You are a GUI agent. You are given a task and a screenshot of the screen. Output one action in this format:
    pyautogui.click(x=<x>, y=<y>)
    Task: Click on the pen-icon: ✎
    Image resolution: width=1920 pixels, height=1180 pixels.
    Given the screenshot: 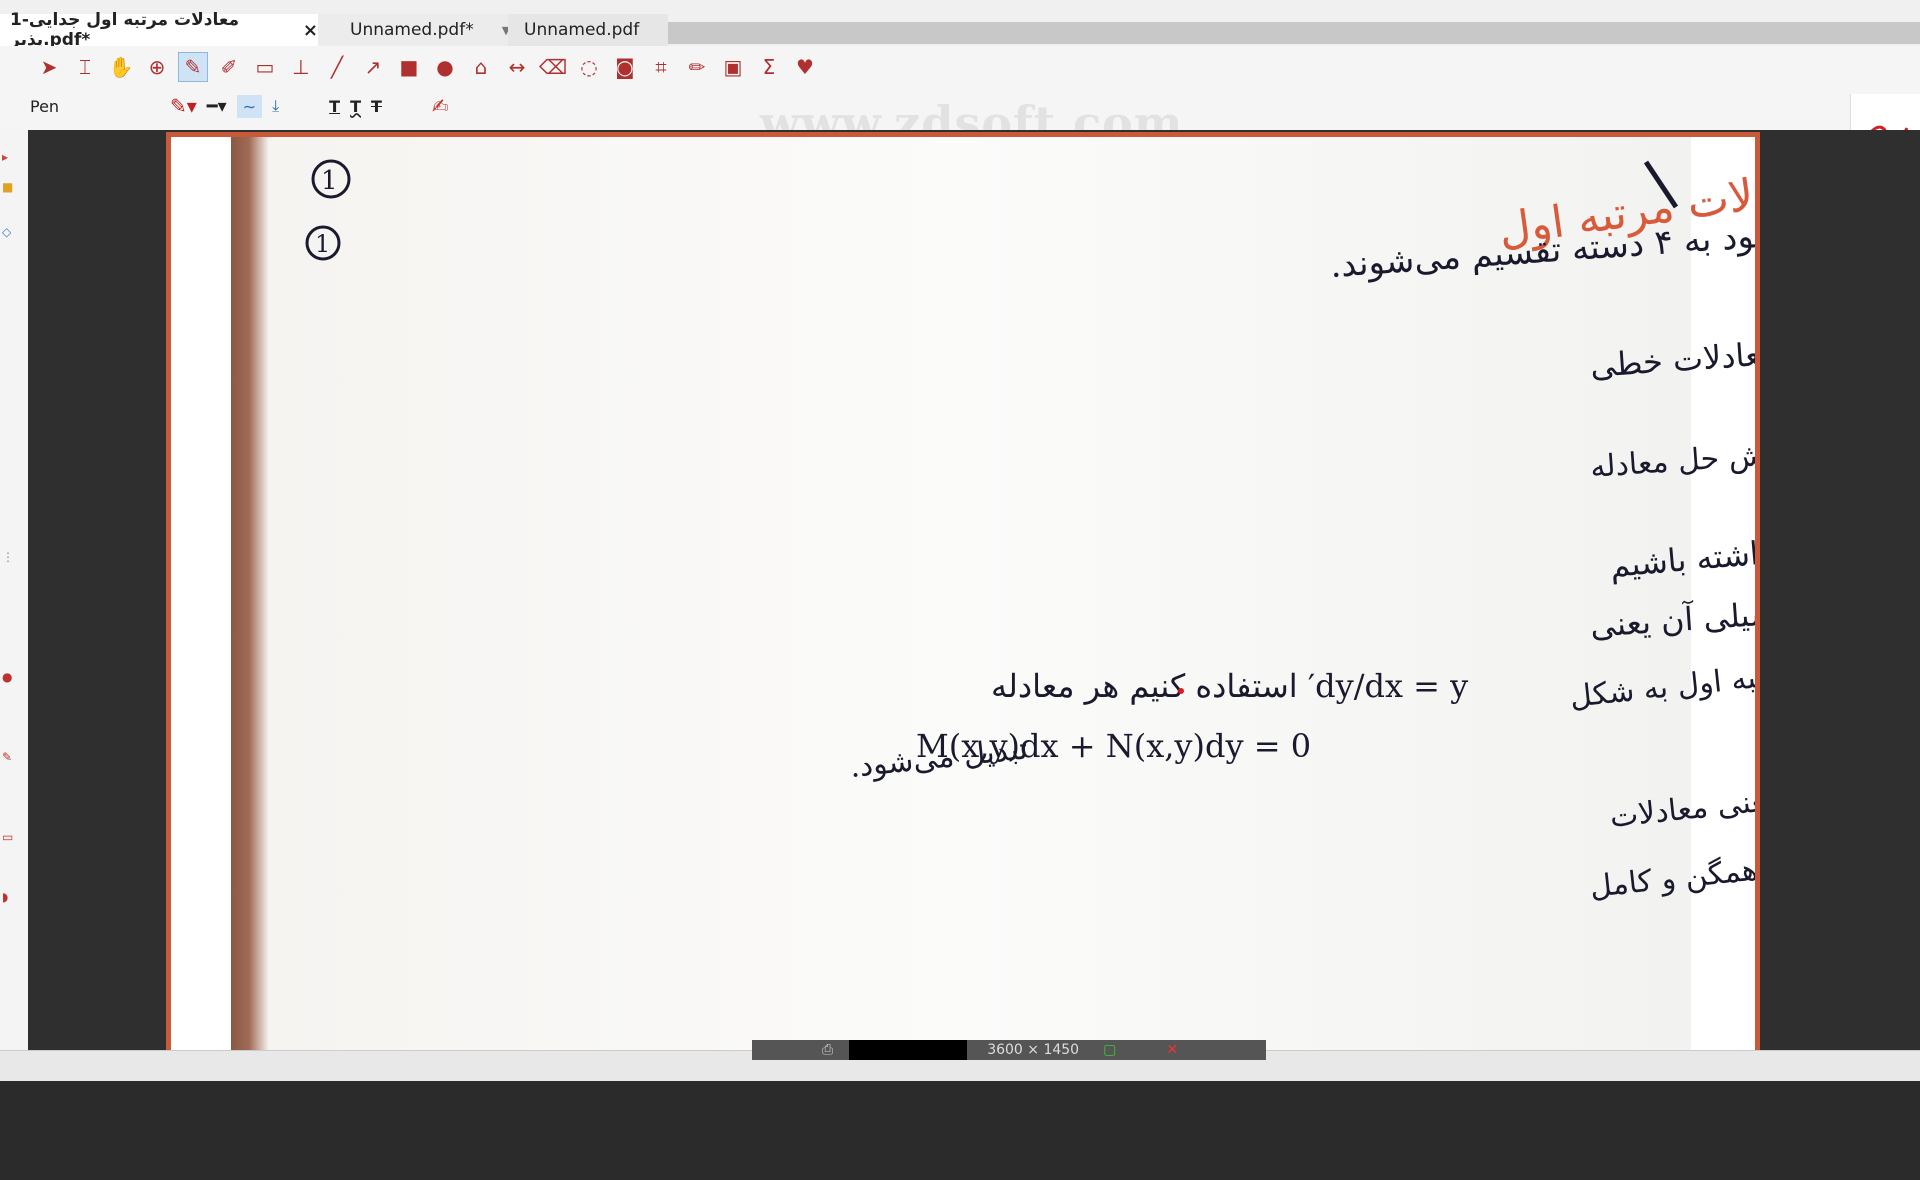 What is the action you would take?
    pyautogui.click(x=193, y=67)
    